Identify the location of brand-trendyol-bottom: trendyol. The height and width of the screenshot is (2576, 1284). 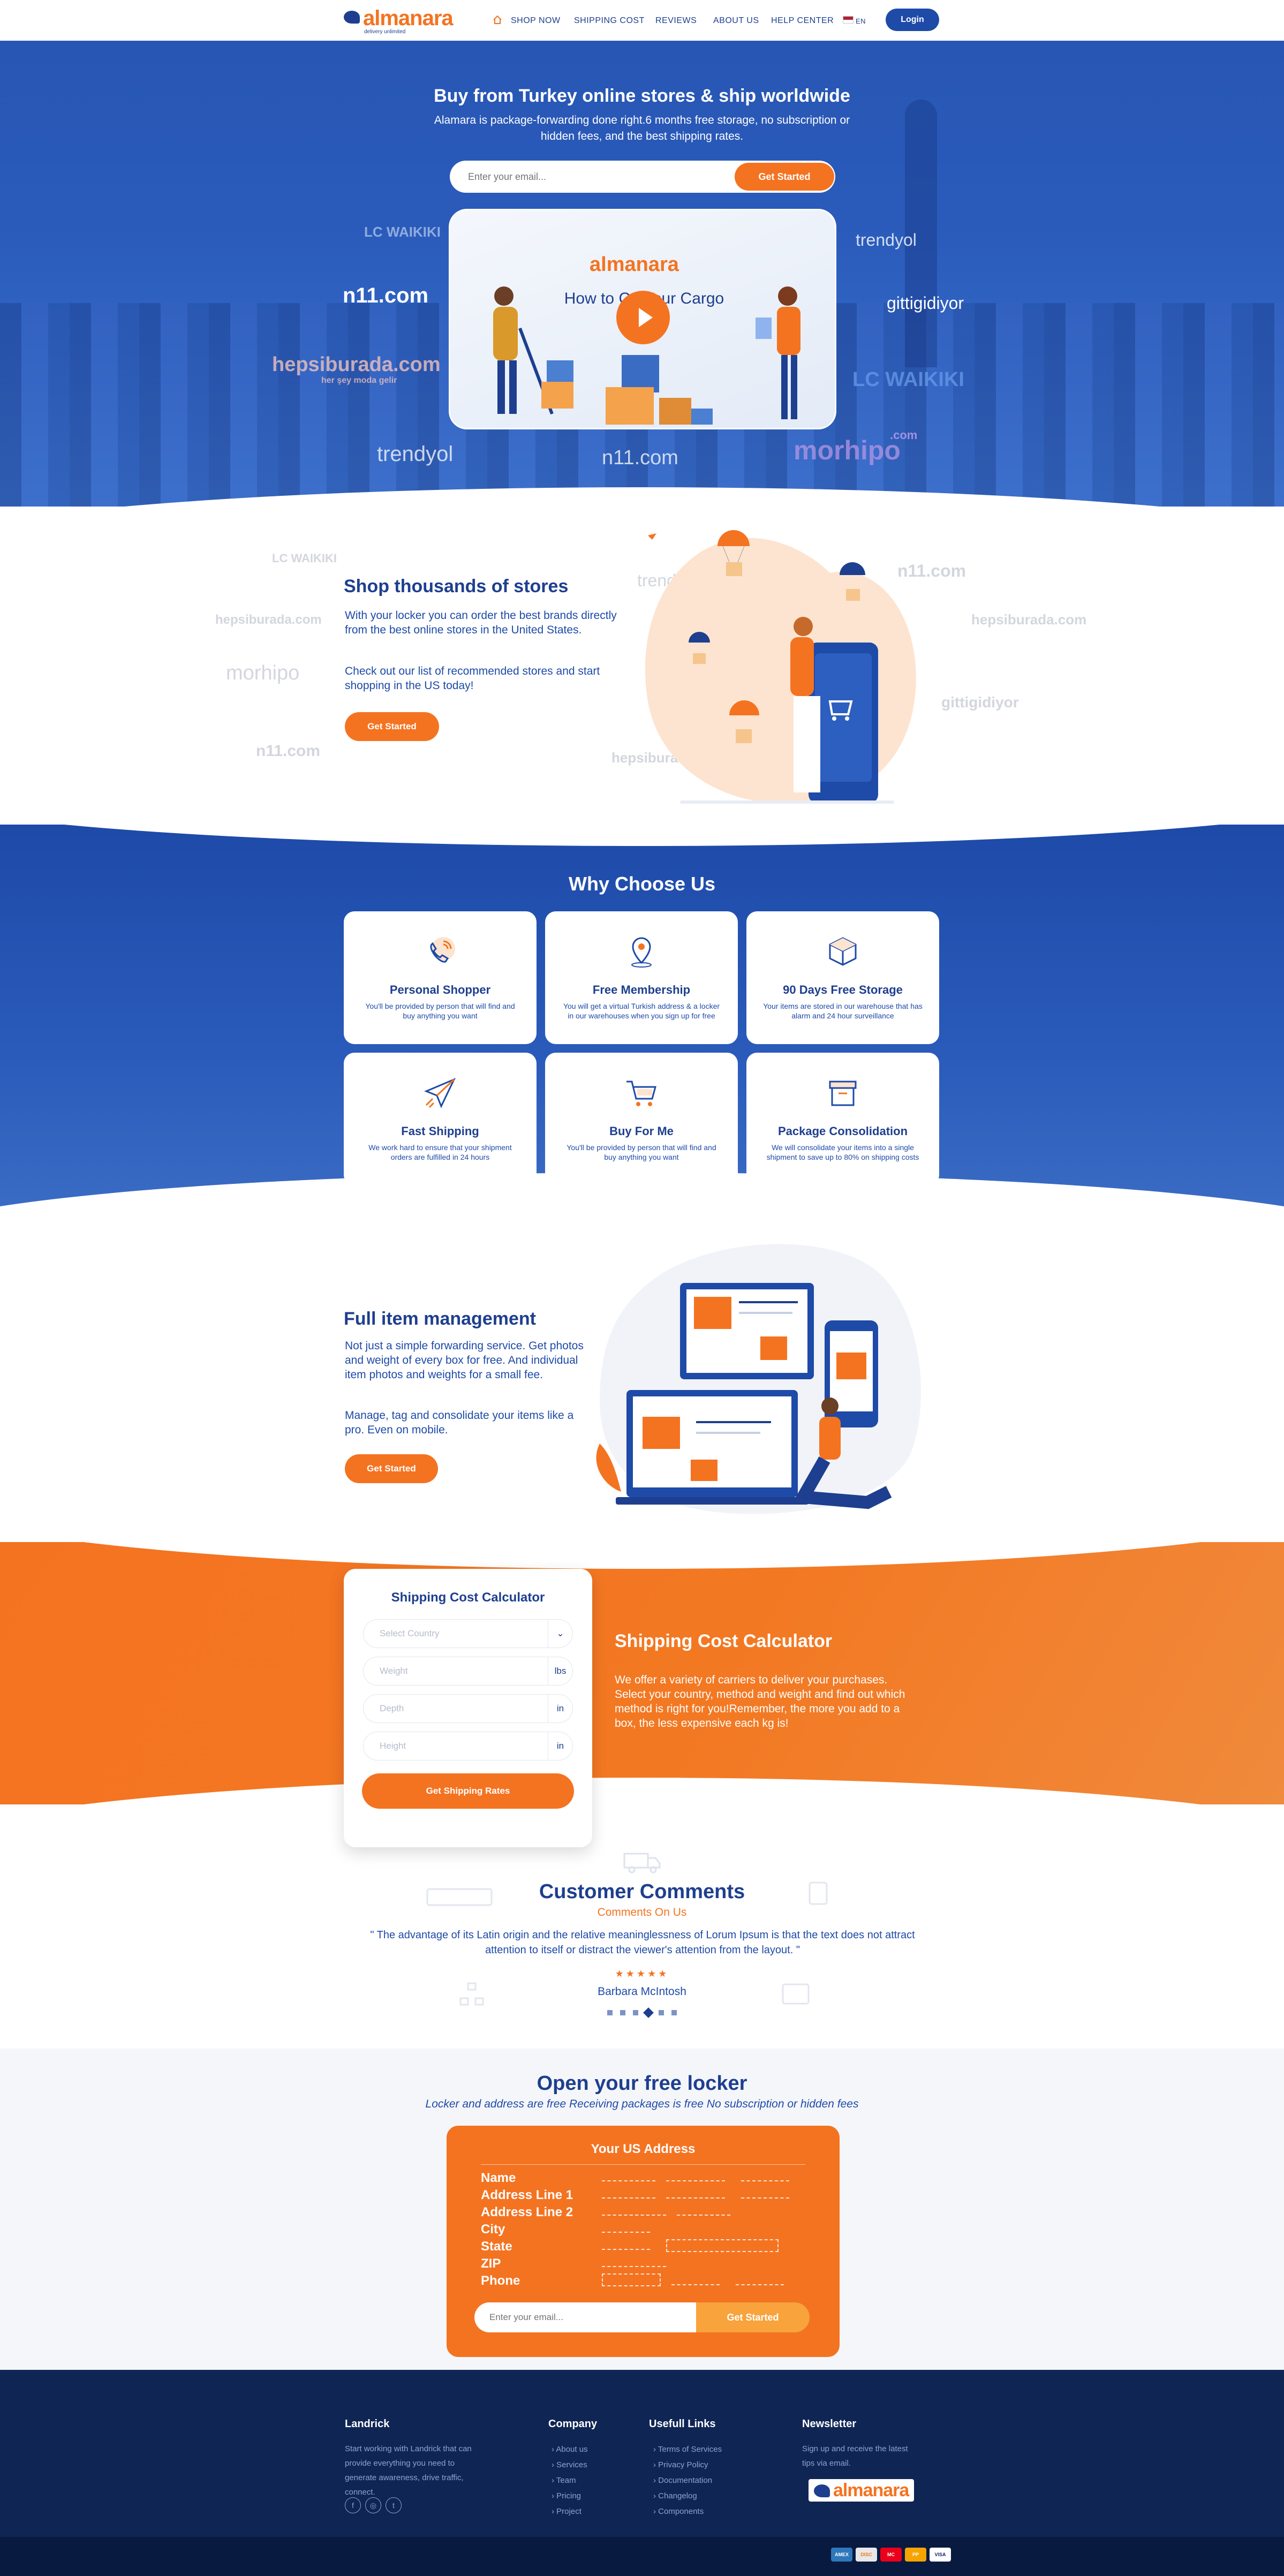
(415, 454).